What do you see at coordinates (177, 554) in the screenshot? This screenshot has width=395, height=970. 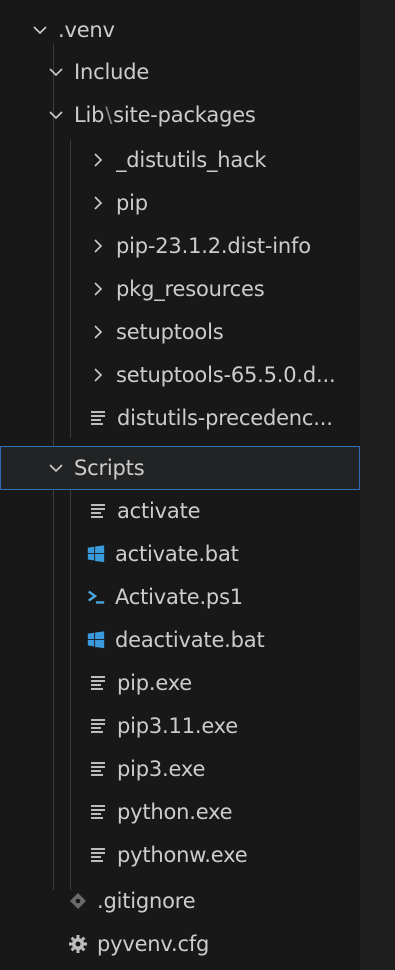 I see `tree-item-label: activate.bat` at bounding box center [177, 554].